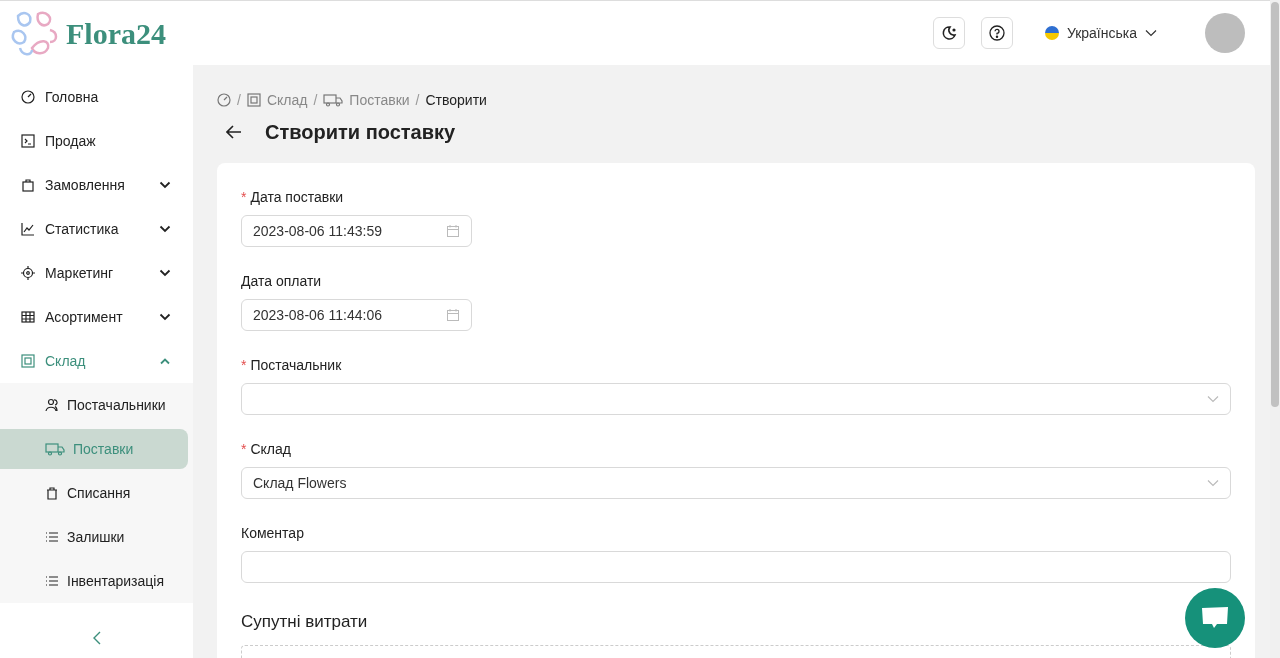 The image size is (1280, 658). I want to click on table-icon, so click(28, 317).